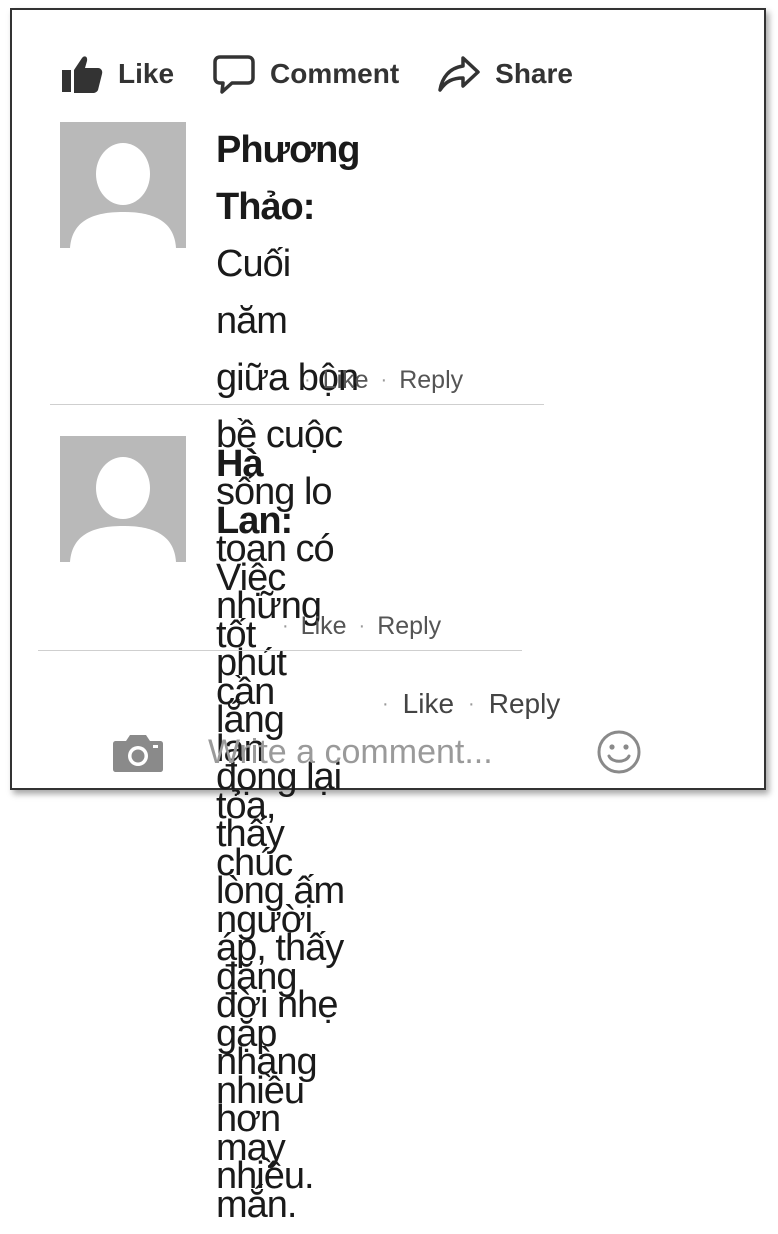 The width and height of the screenshot is (778, 1234). I want to click on comment-label: Comment, so click(335, 73).